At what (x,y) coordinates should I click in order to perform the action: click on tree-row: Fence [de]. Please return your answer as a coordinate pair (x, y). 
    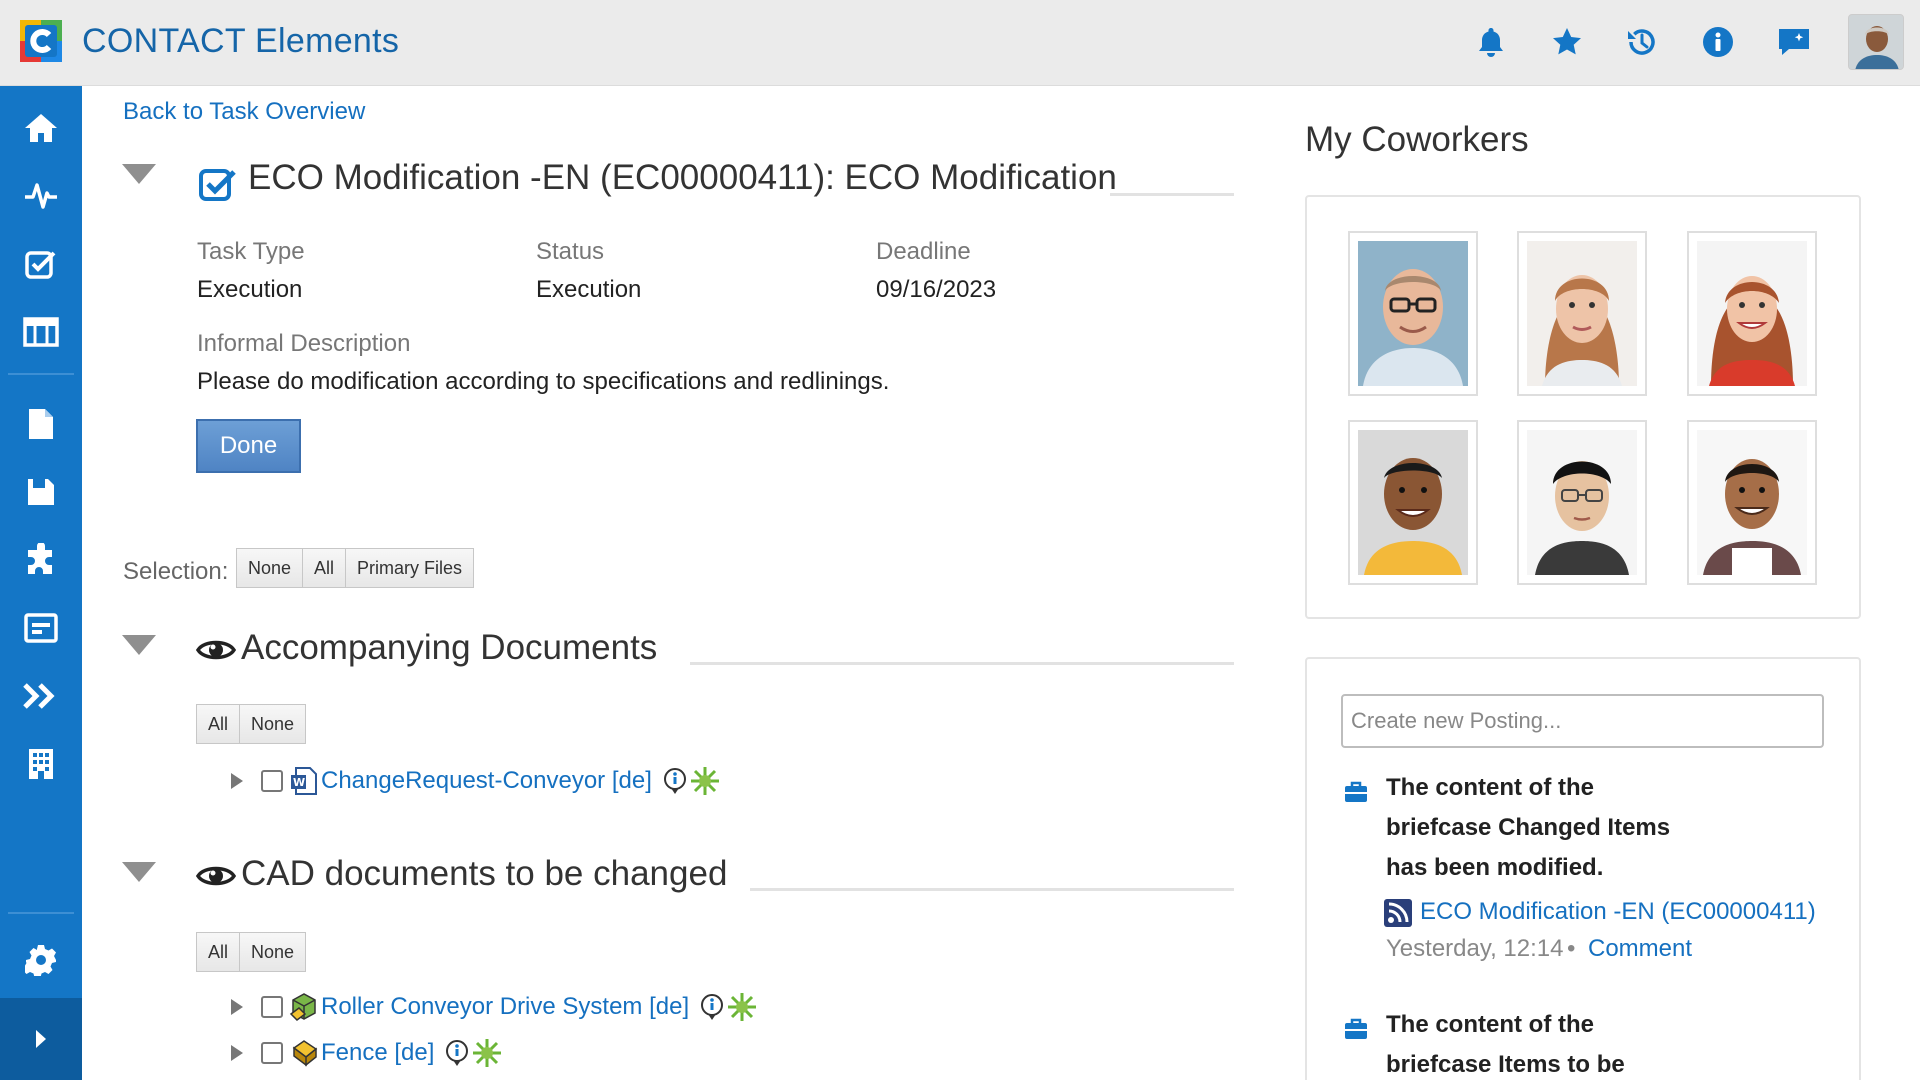
    Looking at the image, I should click on (366, 1053).